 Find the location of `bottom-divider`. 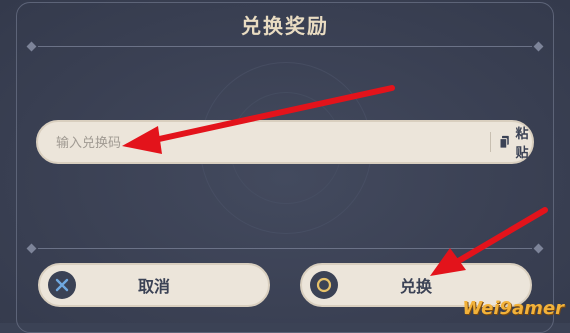

bottom-divider is located at coordinates (285, 248).